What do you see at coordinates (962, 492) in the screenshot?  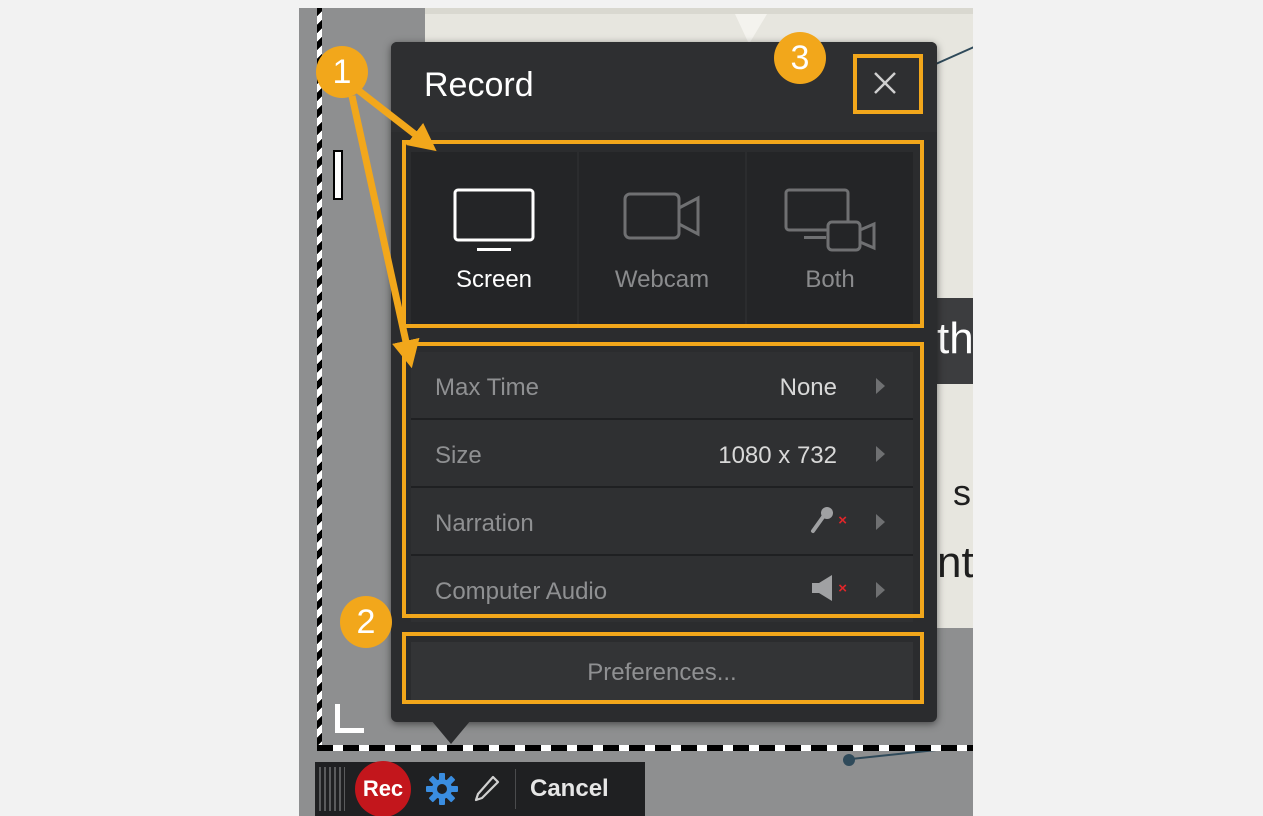 I see `background-text-s: s` at bounding box center [962, 492].